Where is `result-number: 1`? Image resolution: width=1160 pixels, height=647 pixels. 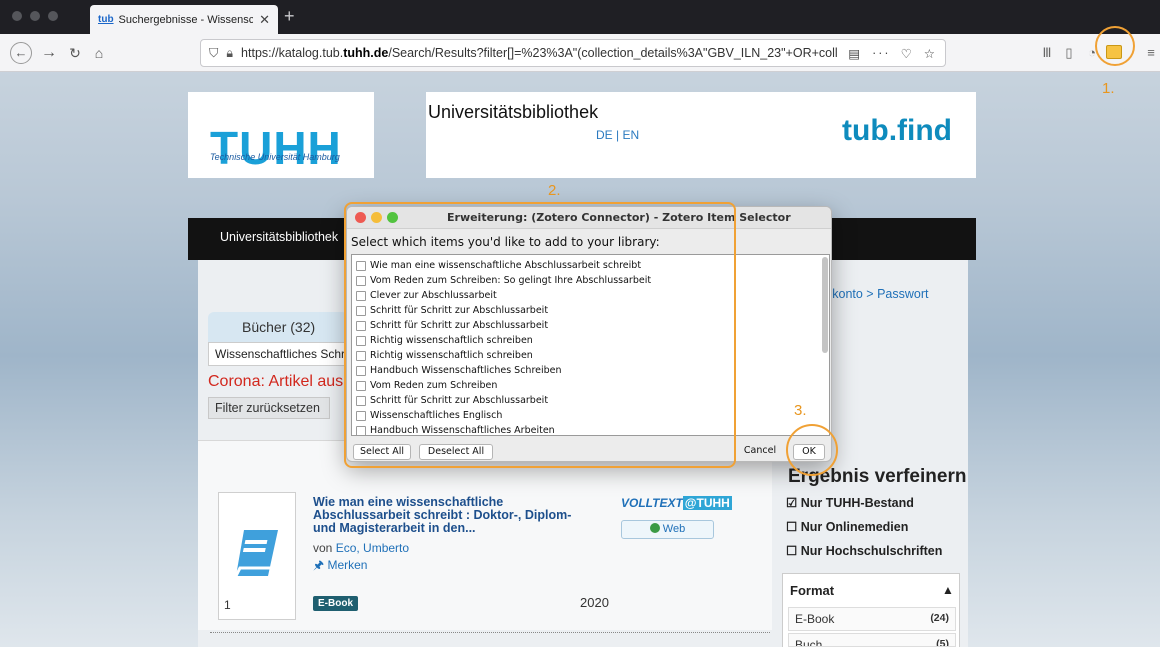
result-number: 1 is located at coordinates (227, 605).